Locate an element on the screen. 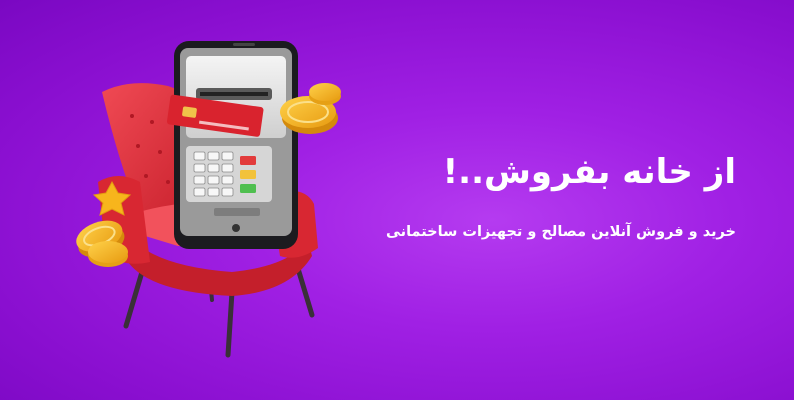 Image resolution: width=794 pixels, height=400 pixels. phone-home-button is located at coordinates (236, 228).